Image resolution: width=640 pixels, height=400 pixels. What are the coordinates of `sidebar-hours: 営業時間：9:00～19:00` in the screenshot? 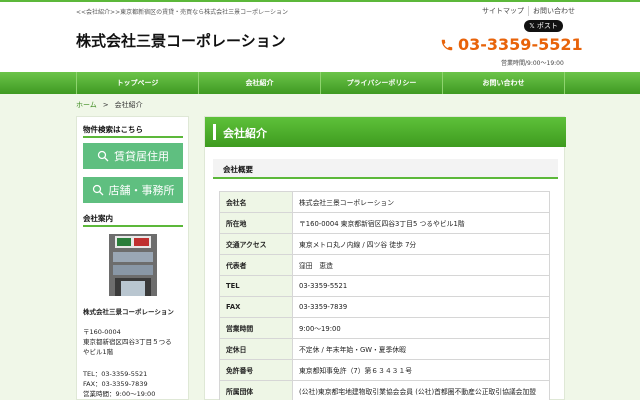 It's located at (119, 394).